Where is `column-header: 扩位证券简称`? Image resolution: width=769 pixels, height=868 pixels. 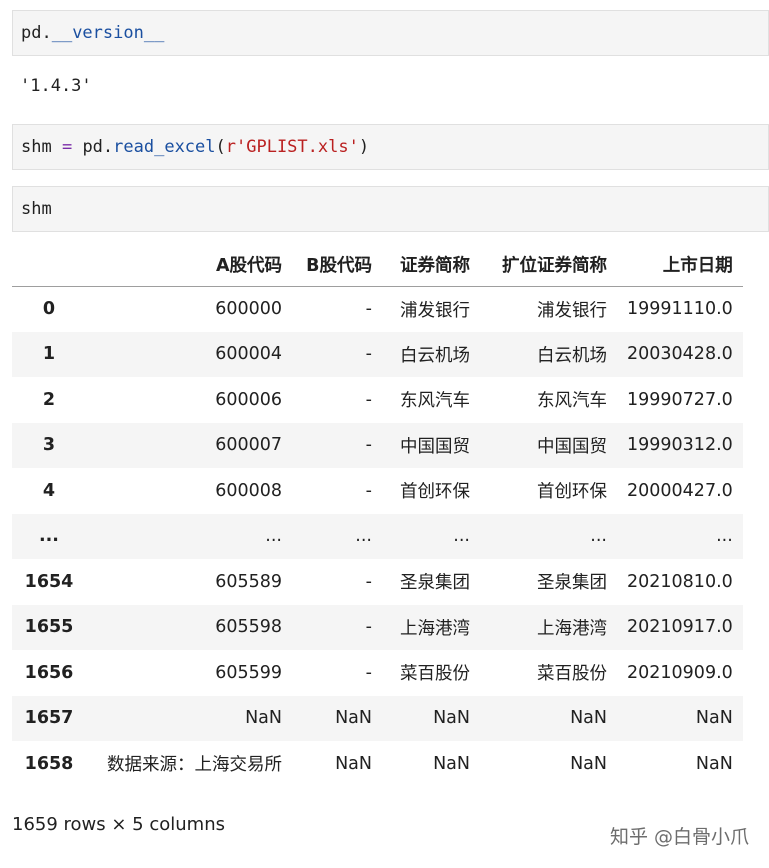
column-header: 扩位证券简称 is located at coordinates (548, 265).